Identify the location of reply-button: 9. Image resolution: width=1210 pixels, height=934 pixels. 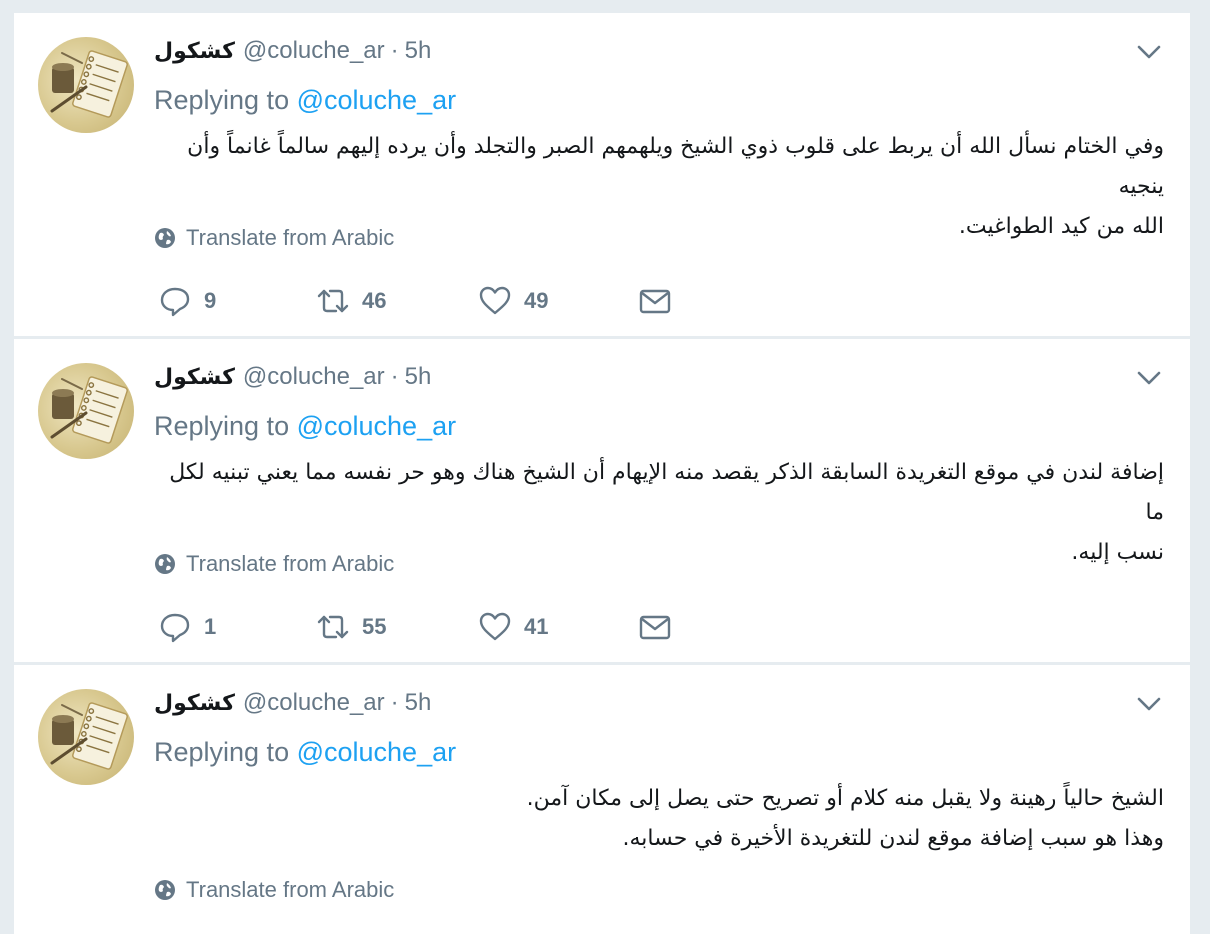
(187, 301).